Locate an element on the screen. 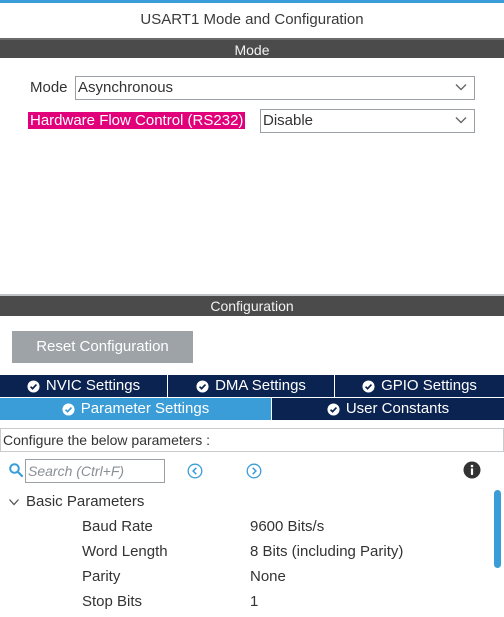 The height and width of the screenshot is (617, 504). tab-nvic-settings-label: NVIC Settings is located at coordinates (93, 385).